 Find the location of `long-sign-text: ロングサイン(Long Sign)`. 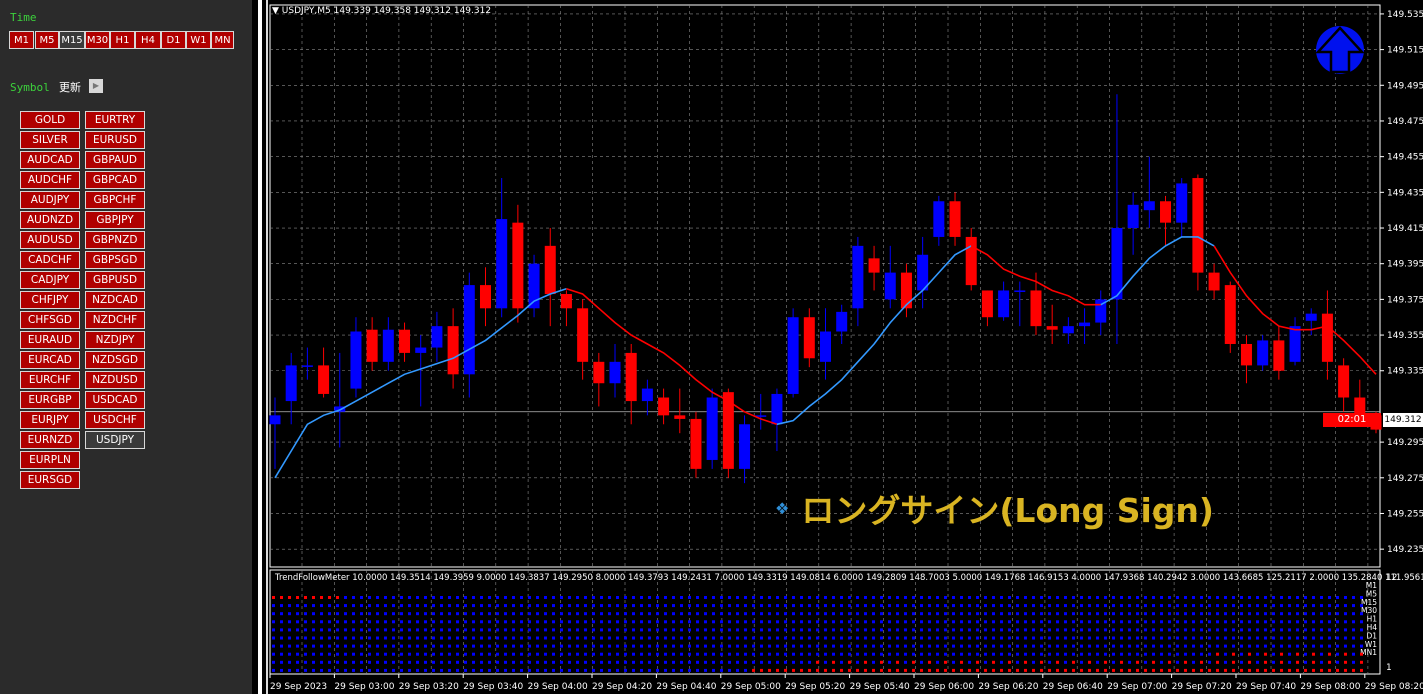

long-sign-text: ロングサイン(Long Sign) is located at coordinates (1008, 510).